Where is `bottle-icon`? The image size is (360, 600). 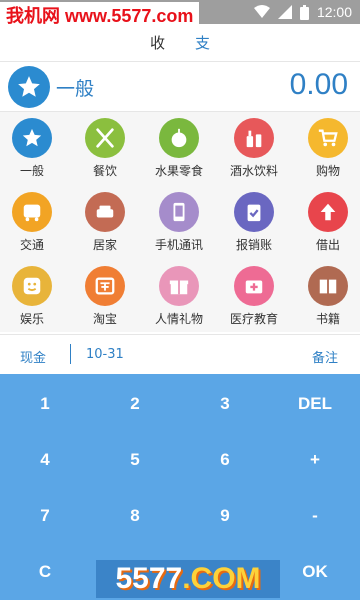
bottle-icon is located at coordinates (254, 139).